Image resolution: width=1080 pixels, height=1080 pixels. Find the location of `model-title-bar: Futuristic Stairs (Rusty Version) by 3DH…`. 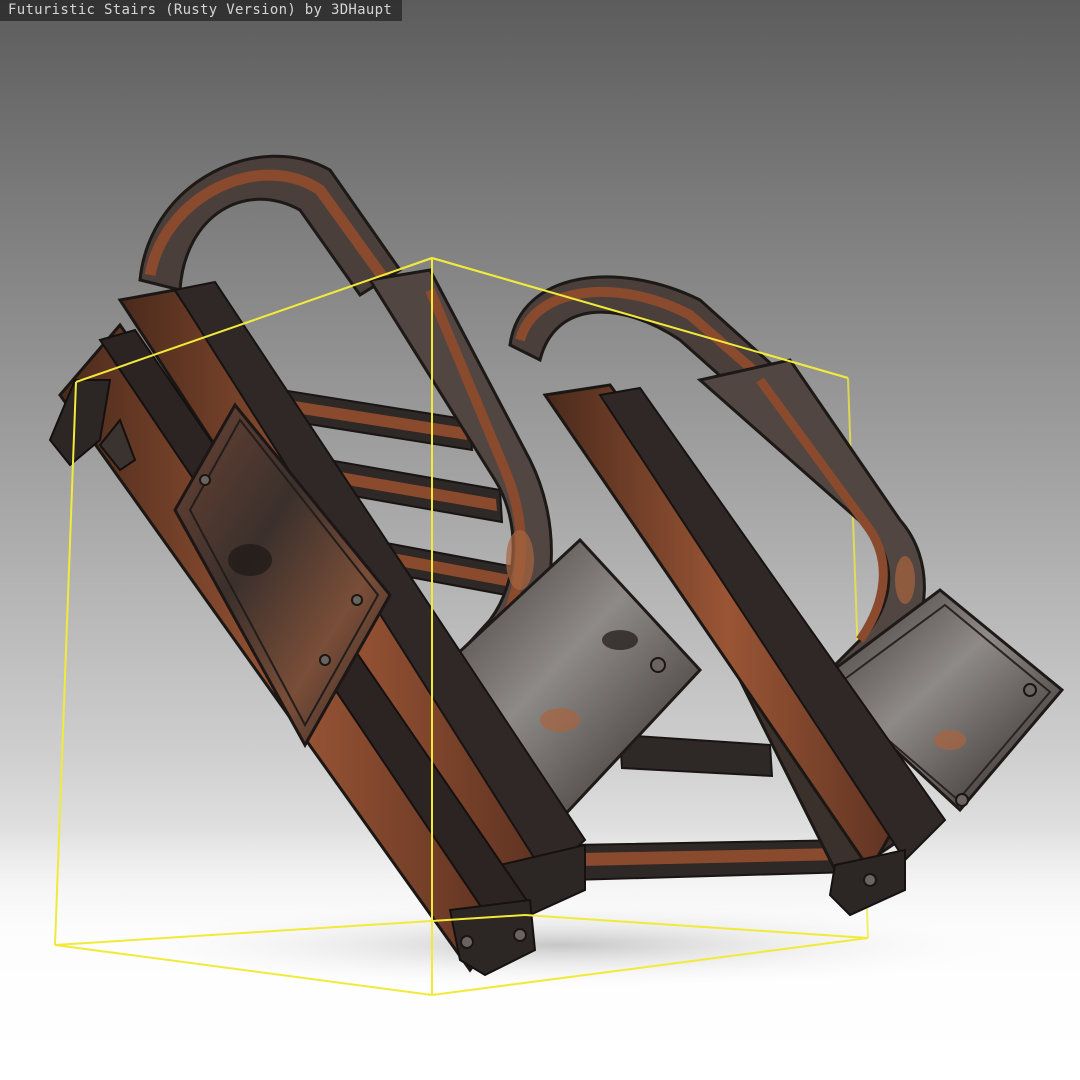

model-title-bar: Futuristic Stairs (Rusty Version) by 3DH… is located at coordinates (201, 10).